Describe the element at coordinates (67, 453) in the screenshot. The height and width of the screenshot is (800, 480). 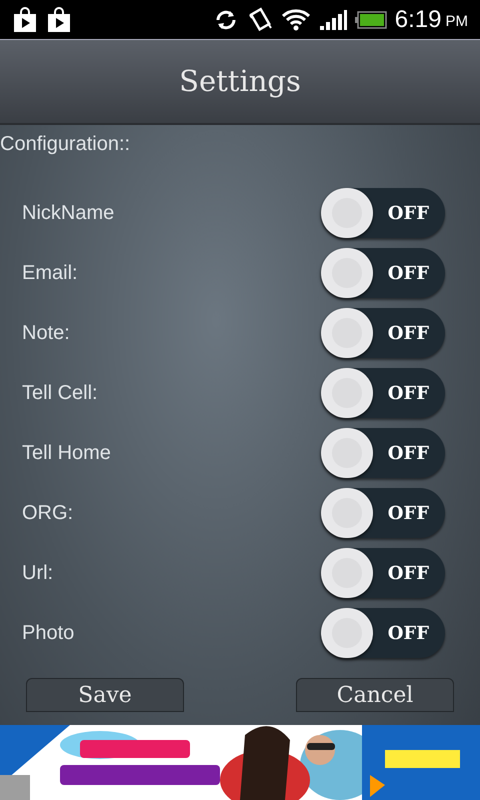
I see `setting-label: Tell Home` at that location.